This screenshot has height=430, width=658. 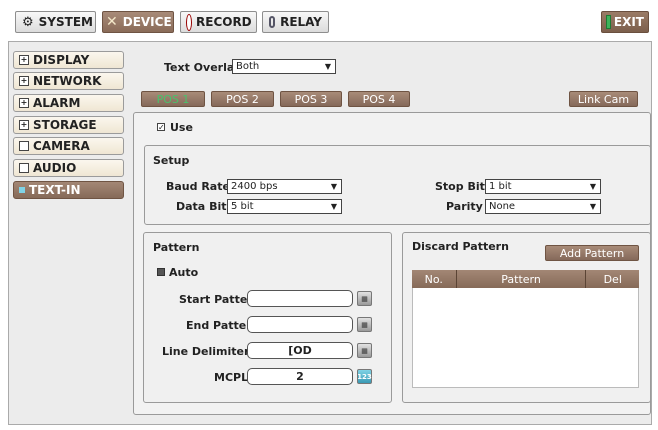 What do you see at coordinates (198, 186) in the screenshot?
I see `baud-rate-label: Baud Rate` at bounding box center [198, 186].